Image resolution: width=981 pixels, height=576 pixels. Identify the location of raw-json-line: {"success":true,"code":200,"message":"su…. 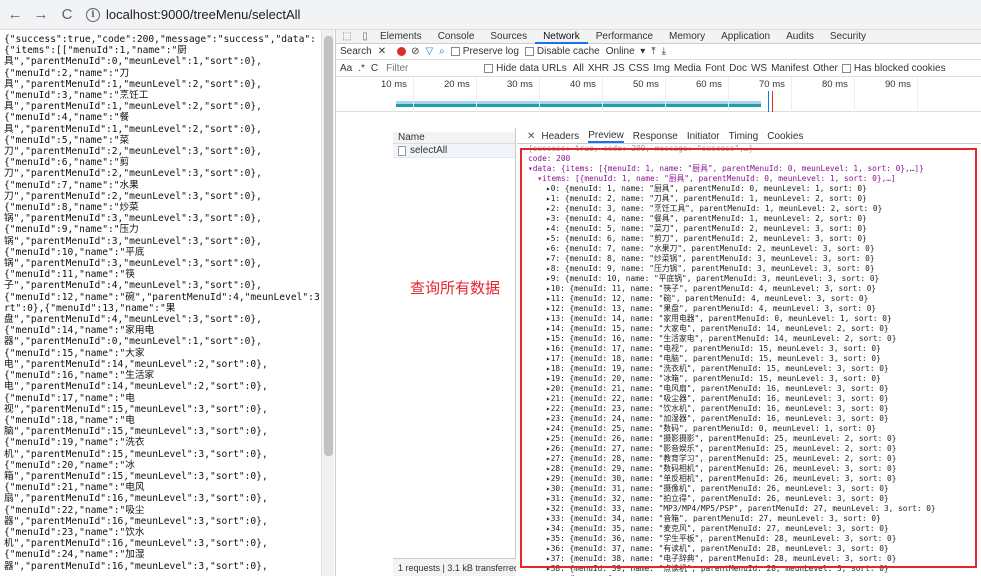
(160, 39).